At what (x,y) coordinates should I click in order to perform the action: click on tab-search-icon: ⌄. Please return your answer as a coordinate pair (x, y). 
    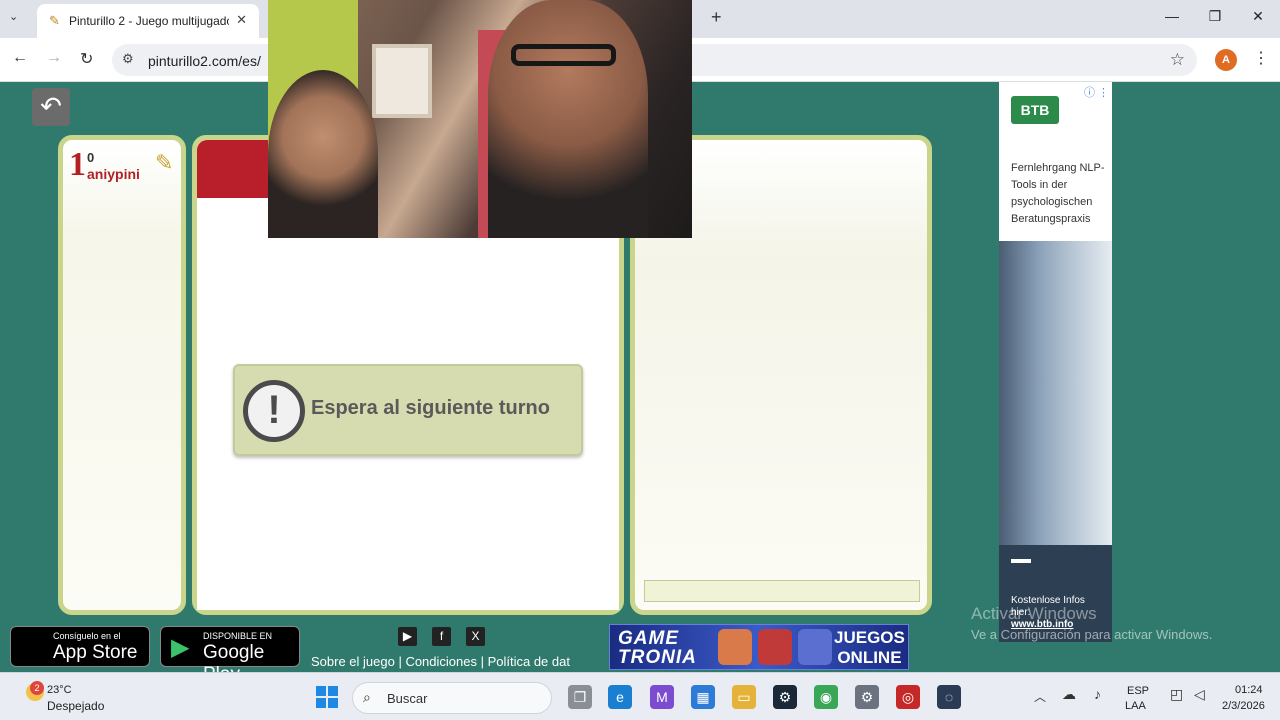
    Looking at the image, I should click on (13, 16).